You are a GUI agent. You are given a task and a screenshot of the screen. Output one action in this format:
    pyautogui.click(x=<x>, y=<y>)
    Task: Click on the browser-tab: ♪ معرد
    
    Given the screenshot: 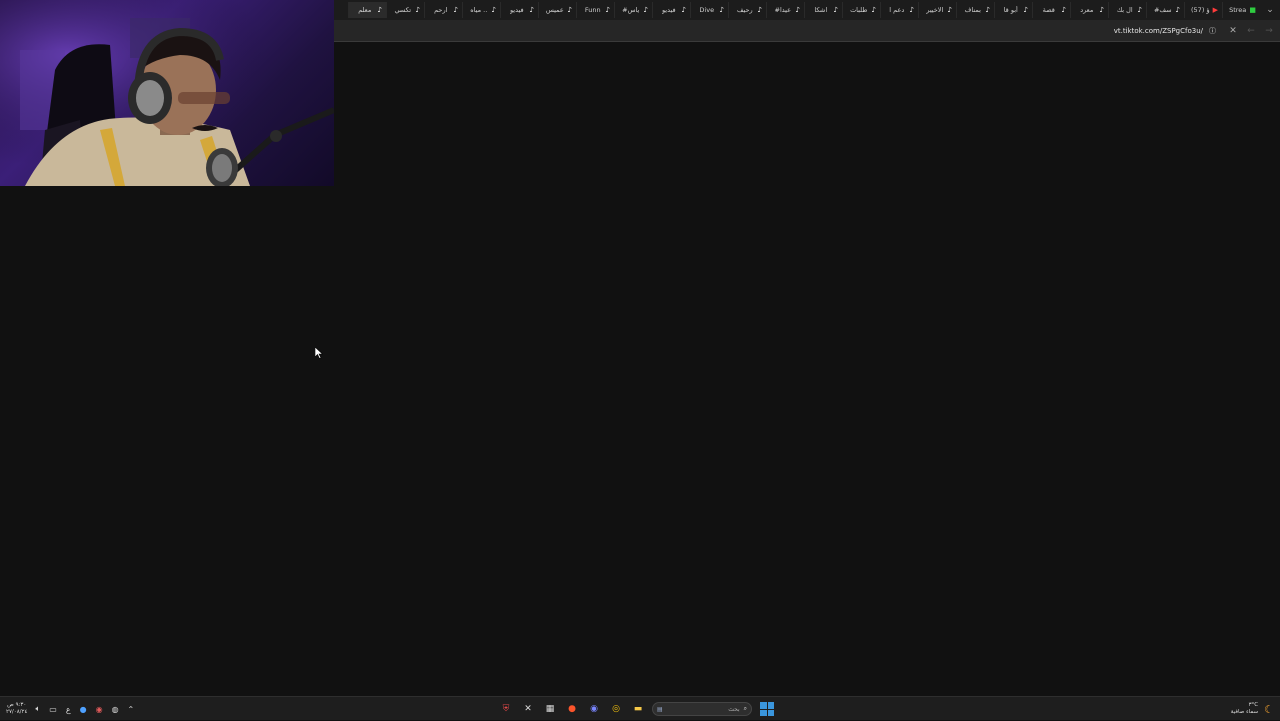 What is the action you would take?
    pyautogui.click(x=1089, y=10)
    